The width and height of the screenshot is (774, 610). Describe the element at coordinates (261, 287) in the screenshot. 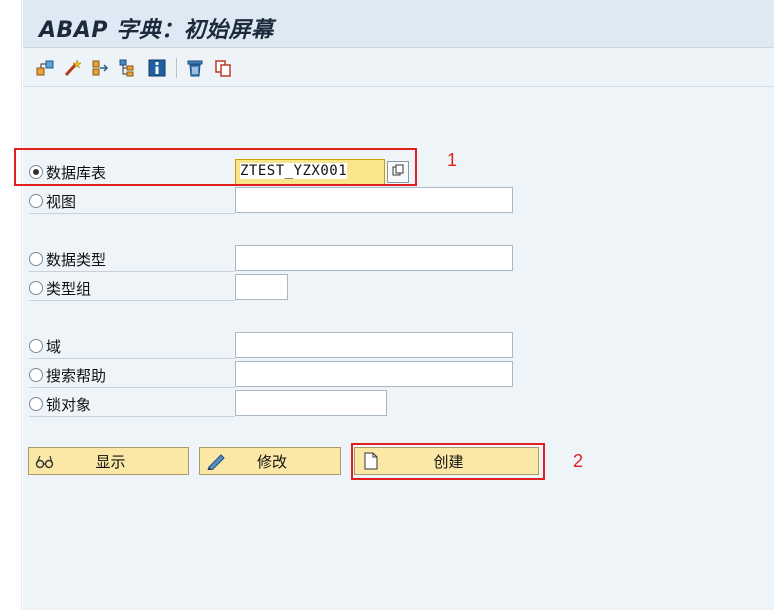

I see `type-group-input` at that location.